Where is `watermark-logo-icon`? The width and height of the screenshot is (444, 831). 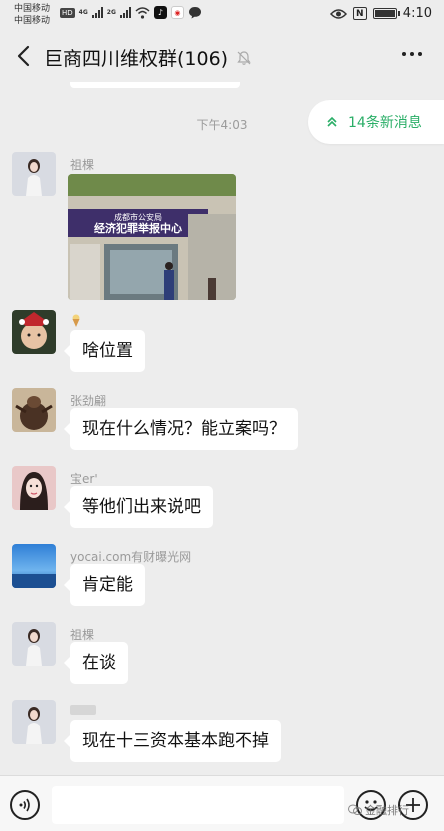 watermark-logo-icon is located at coordinates (355, 809).